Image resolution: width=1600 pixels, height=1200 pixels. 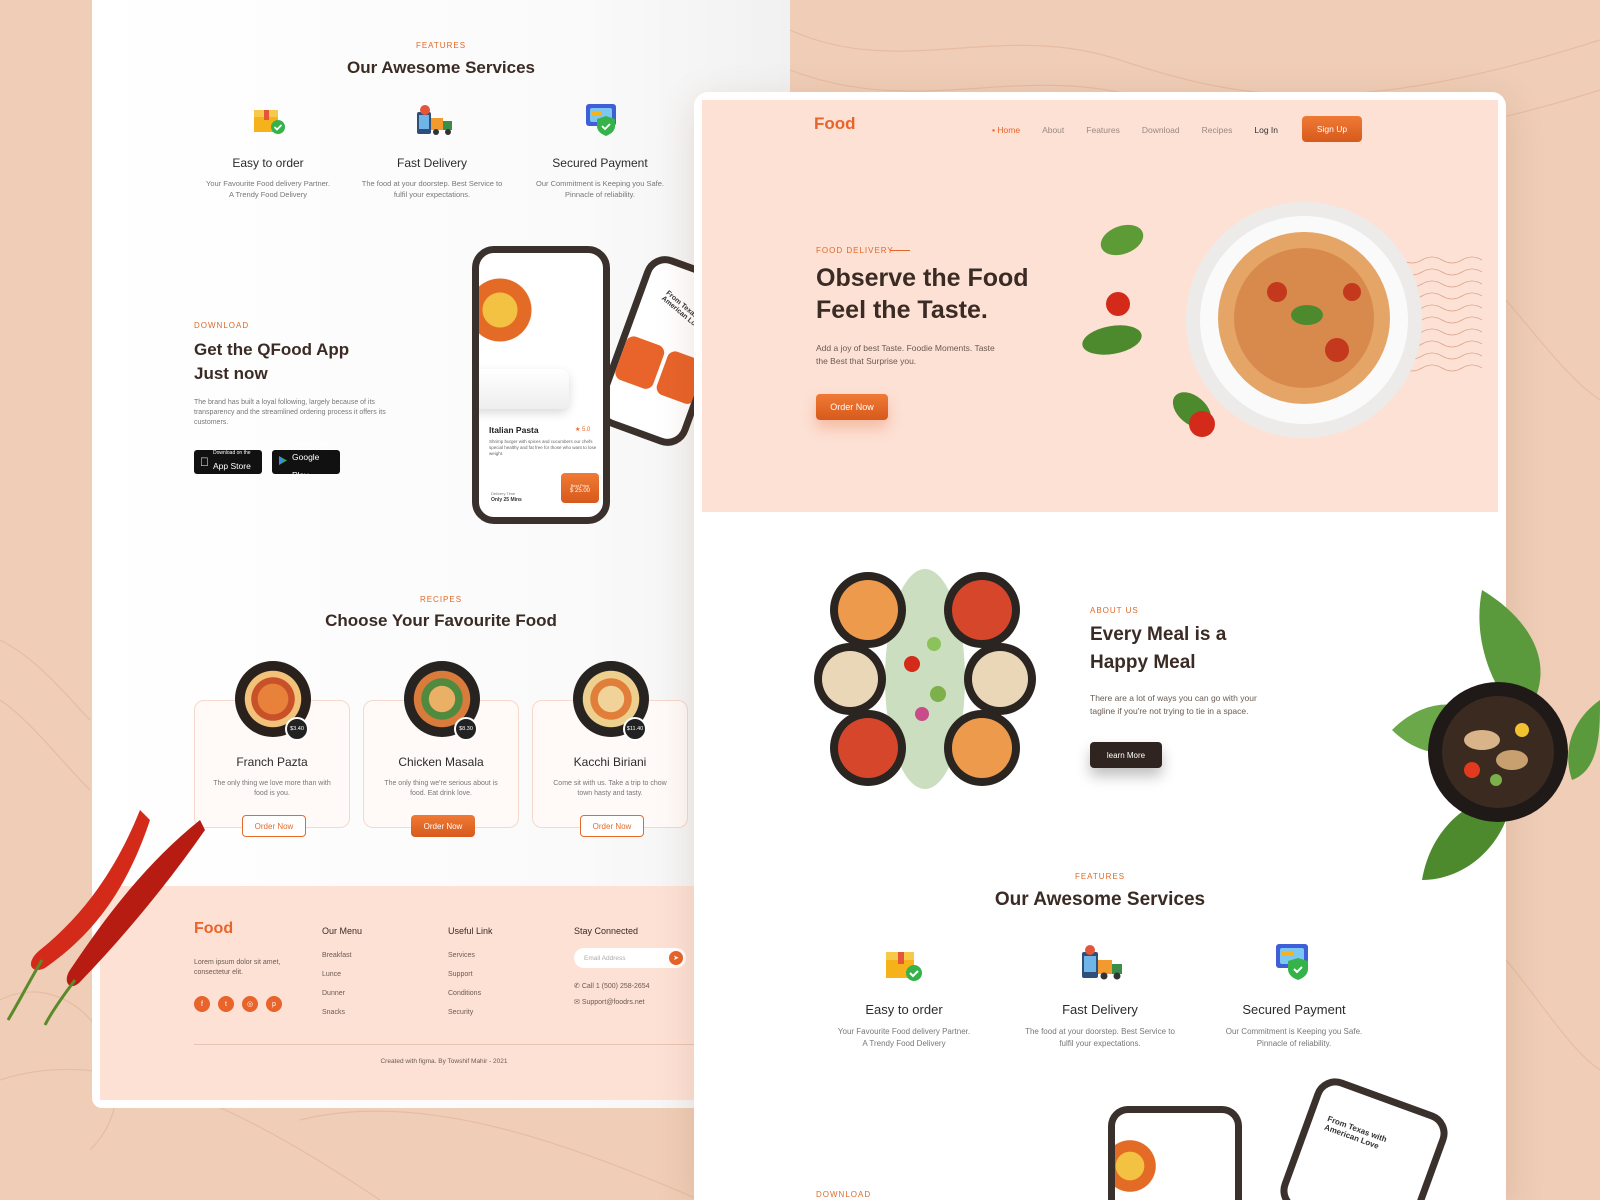 What do you see at coordinates (605, 958) in the screenshot?
I see `email-placeholder: Email Address` at bounding box center [605, 958].